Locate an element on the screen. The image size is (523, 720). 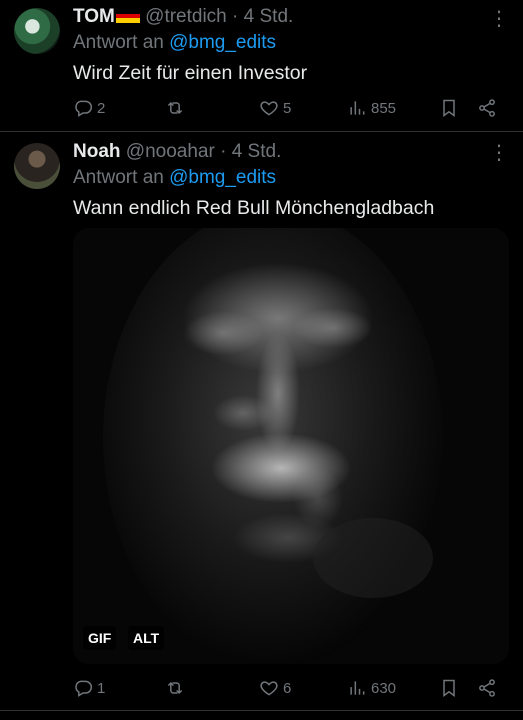
view-count: 855 is located at coordinates (384, 108).